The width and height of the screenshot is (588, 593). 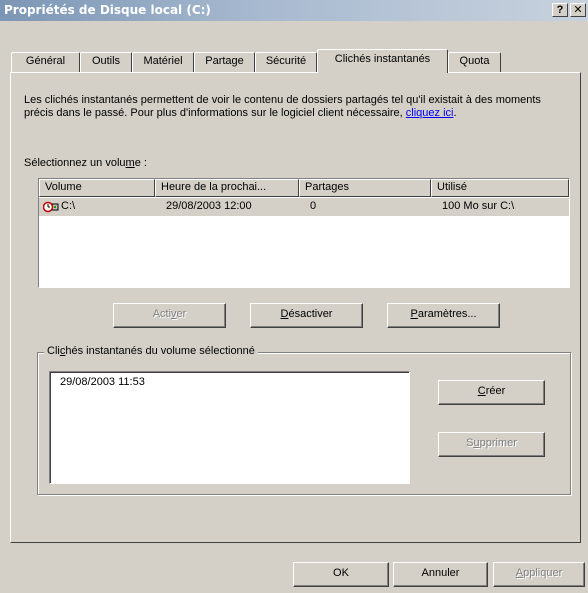 I want to click on column-header-used: Utilisé, so click(x=500, y=188).